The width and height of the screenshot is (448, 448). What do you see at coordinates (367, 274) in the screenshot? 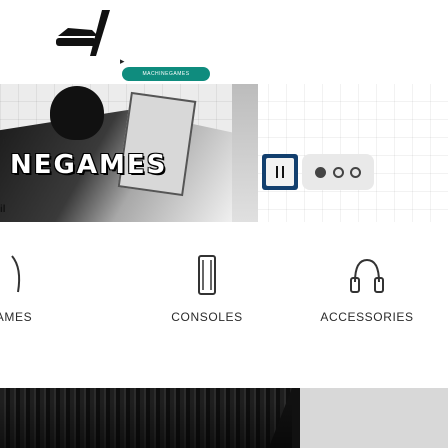
I see `headphones-icon` at bounding box center [367, 274].